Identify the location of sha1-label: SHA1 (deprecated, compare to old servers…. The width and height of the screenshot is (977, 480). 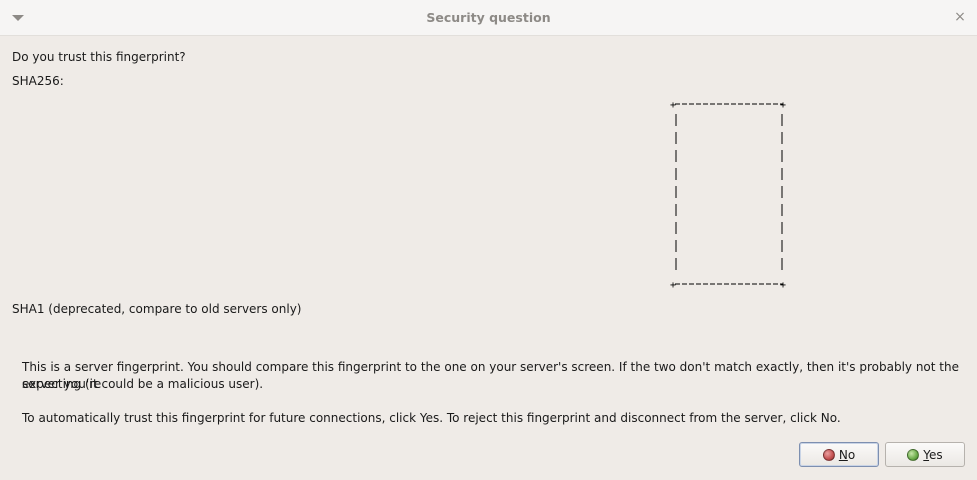
(157, 309).